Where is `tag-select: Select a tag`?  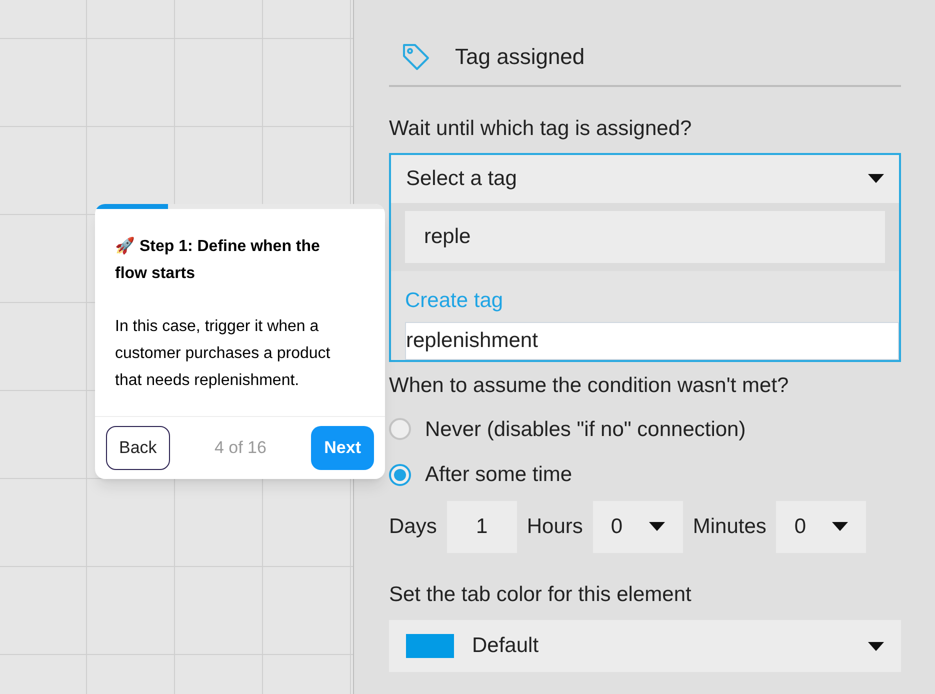 tag-select: Select a tag is located at coordinates (645, 178).